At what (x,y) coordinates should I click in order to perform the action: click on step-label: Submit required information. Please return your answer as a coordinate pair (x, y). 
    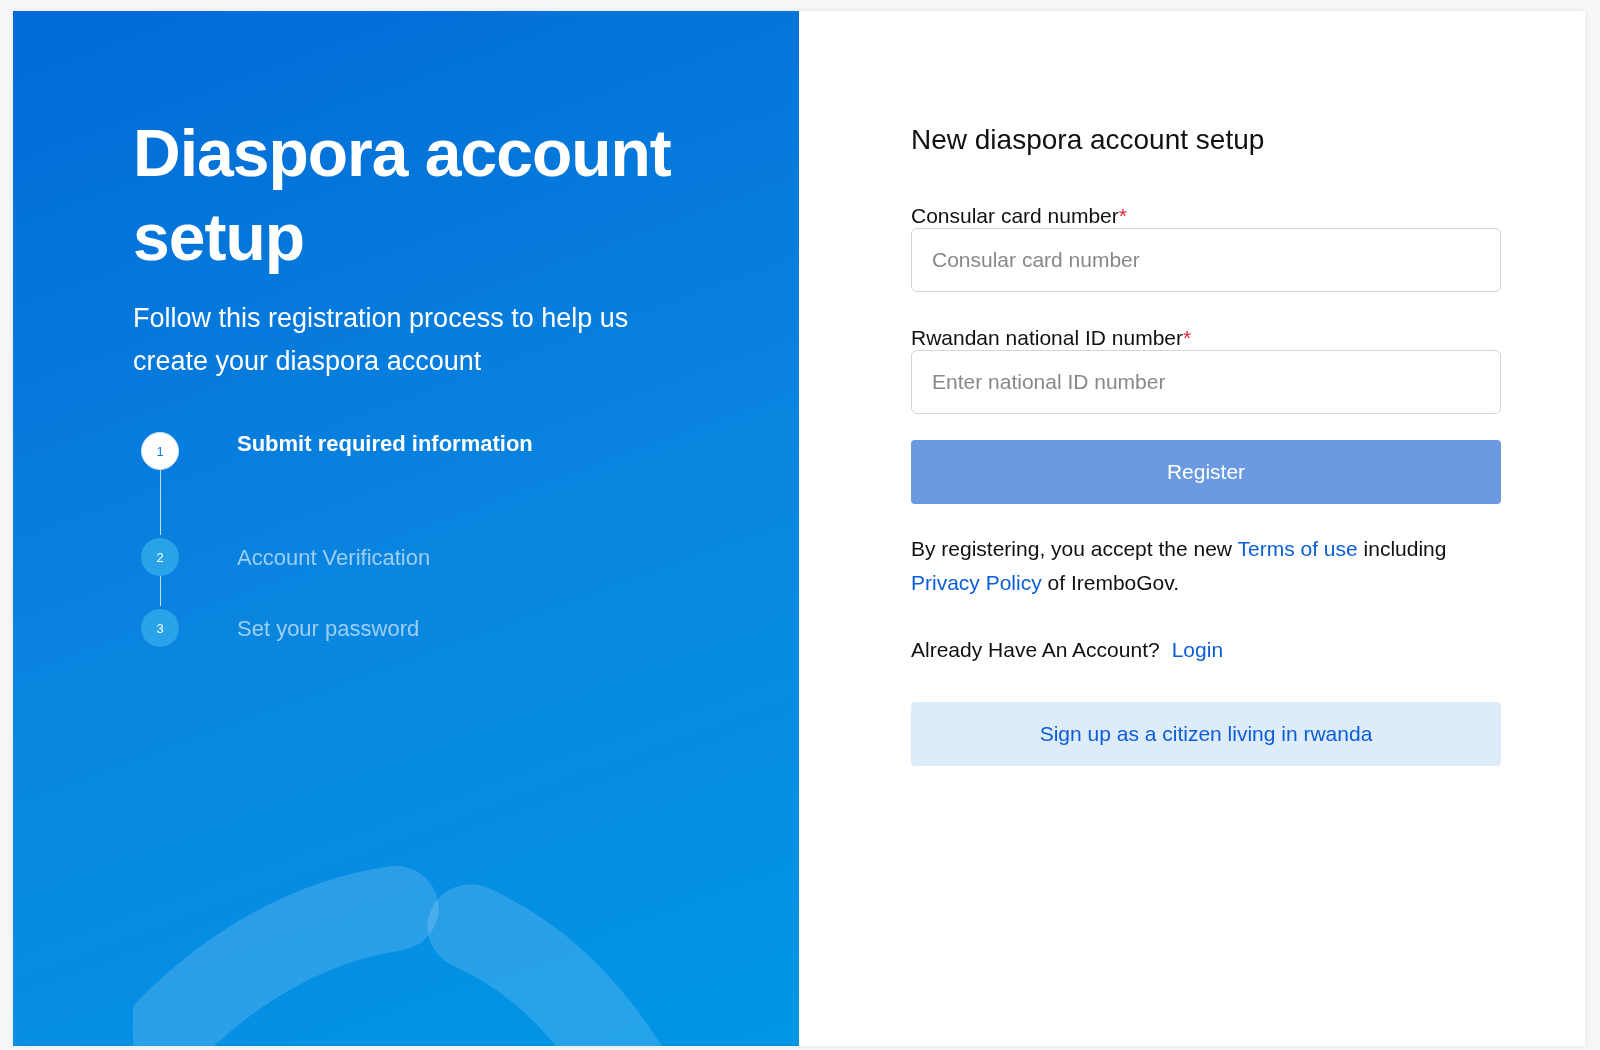
    Looking at the image, I should click on (385, 444).